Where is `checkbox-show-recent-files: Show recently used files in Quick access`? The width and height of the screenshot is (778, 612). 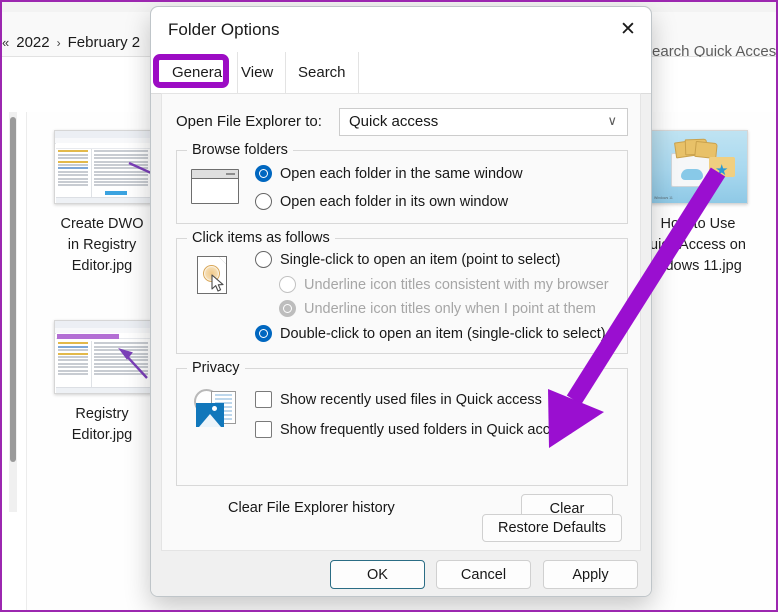 checkbox-show-recent-files: Show recently used files in Quick access is located at coordinates (398, 399).